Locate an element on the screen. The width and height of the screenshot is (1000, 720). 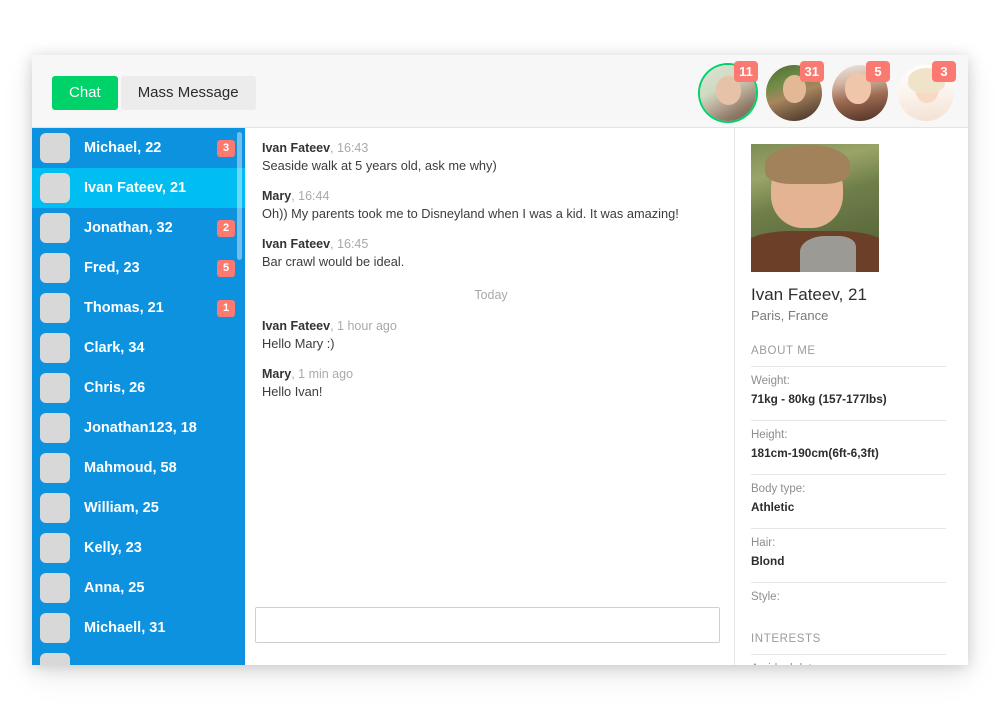
profile-field-label: Hair: is located at coordinates (763, 543).